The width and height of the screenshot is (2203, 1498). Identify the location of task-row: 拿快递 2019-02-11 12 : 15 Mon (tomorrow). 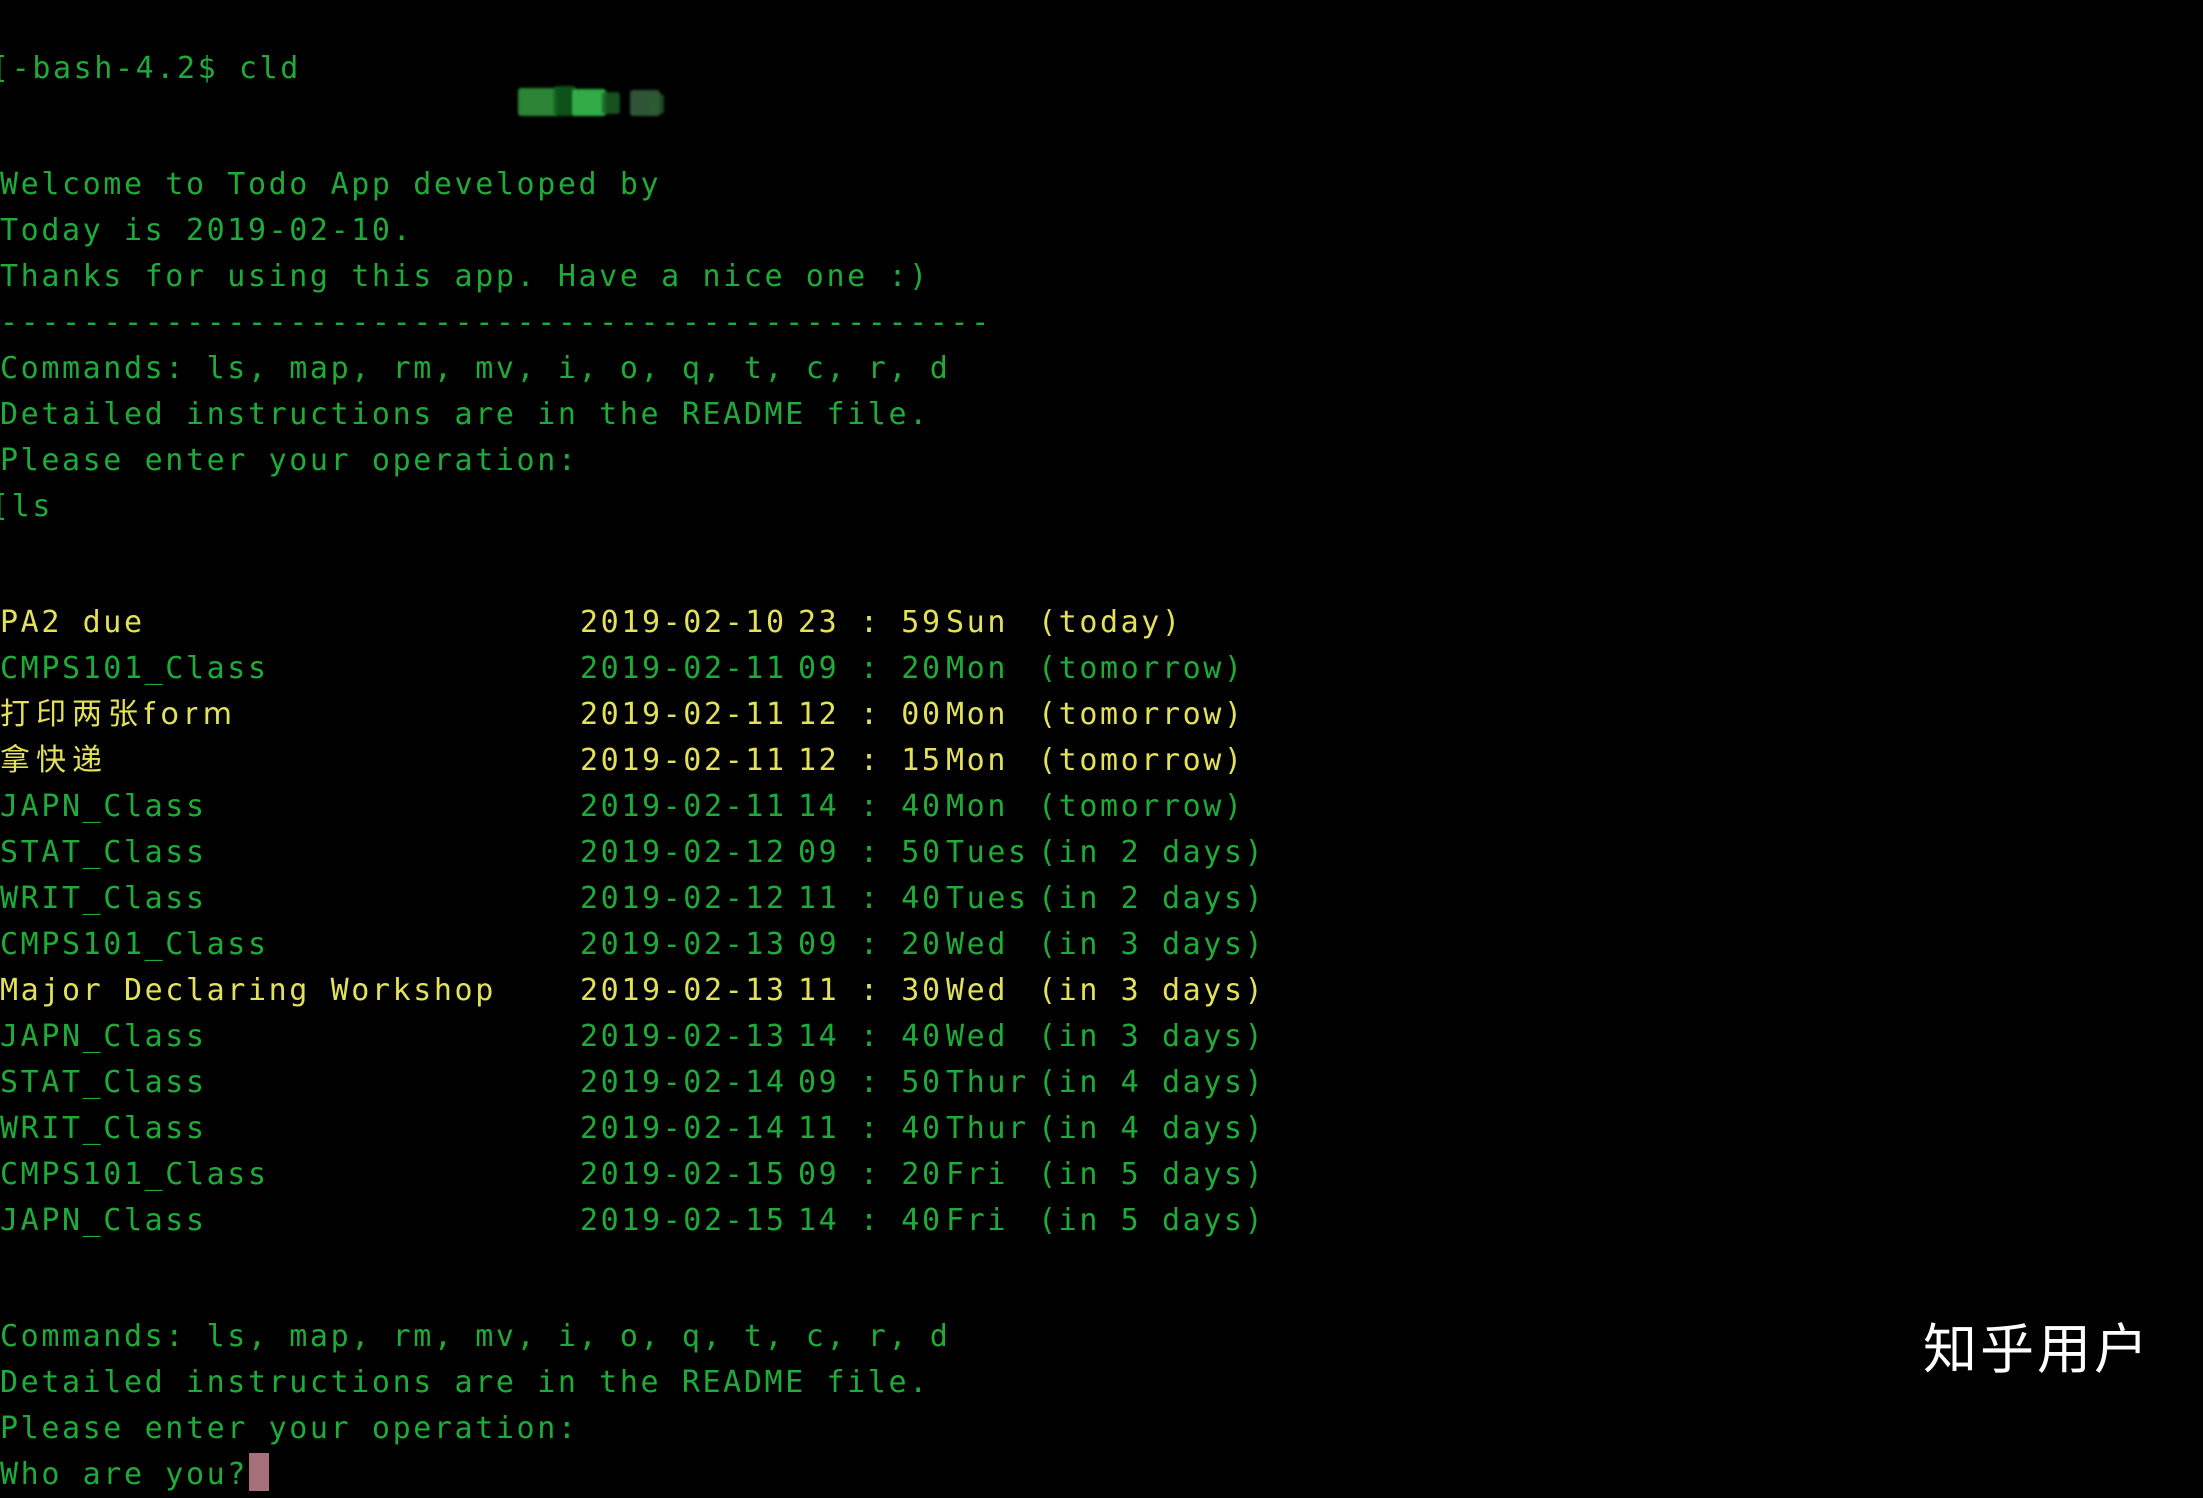
(1101, 761).